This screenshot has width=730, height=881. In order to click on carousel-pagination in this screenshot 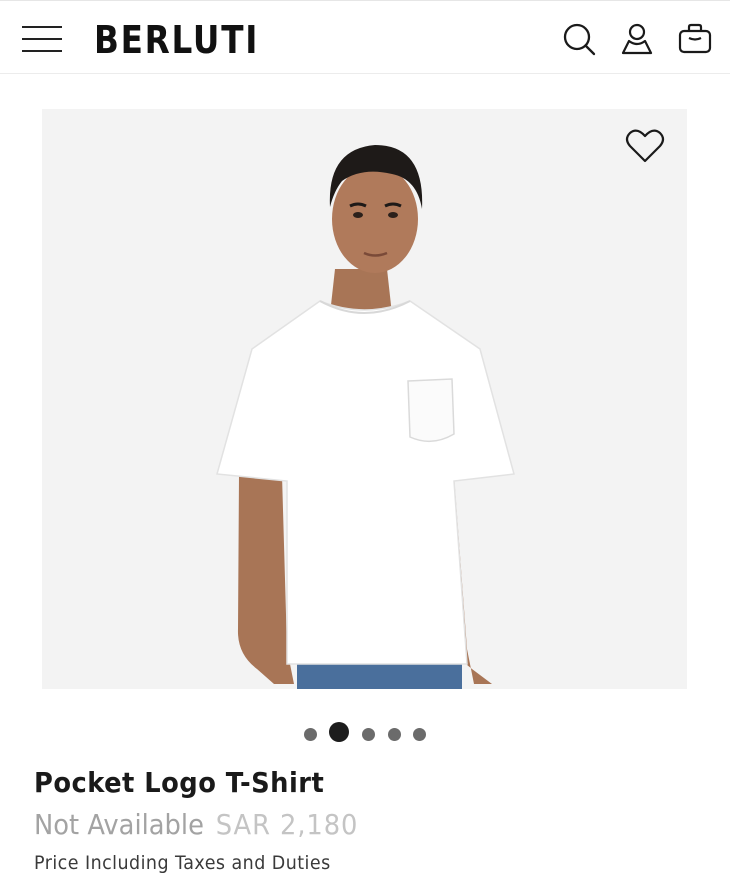, I will do `click(365, 732)`.